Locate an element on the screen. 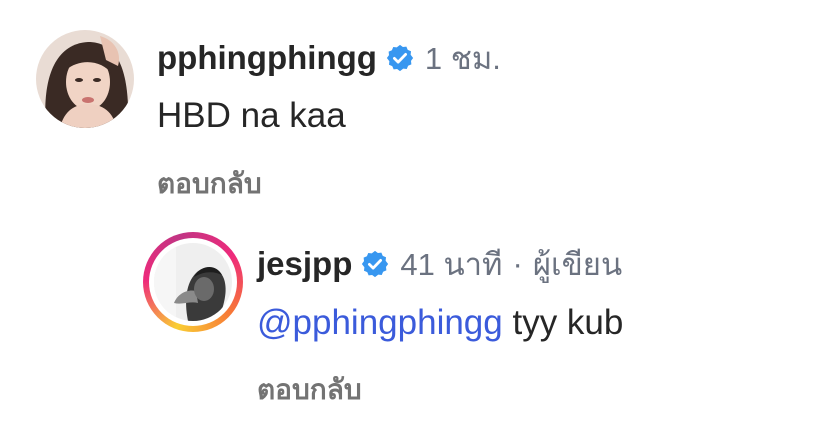  story-ring is located at coordinates (193, 282).